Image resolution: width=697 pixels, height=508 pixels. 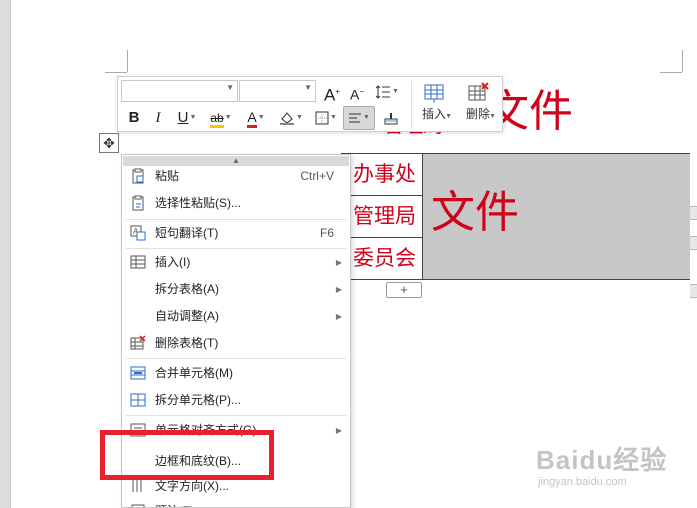 What do you see at coordinates (317, 176) in the screenshot?
I see `menu-item-shortcut: Ctrl+V` at bounding box center [317, 176].